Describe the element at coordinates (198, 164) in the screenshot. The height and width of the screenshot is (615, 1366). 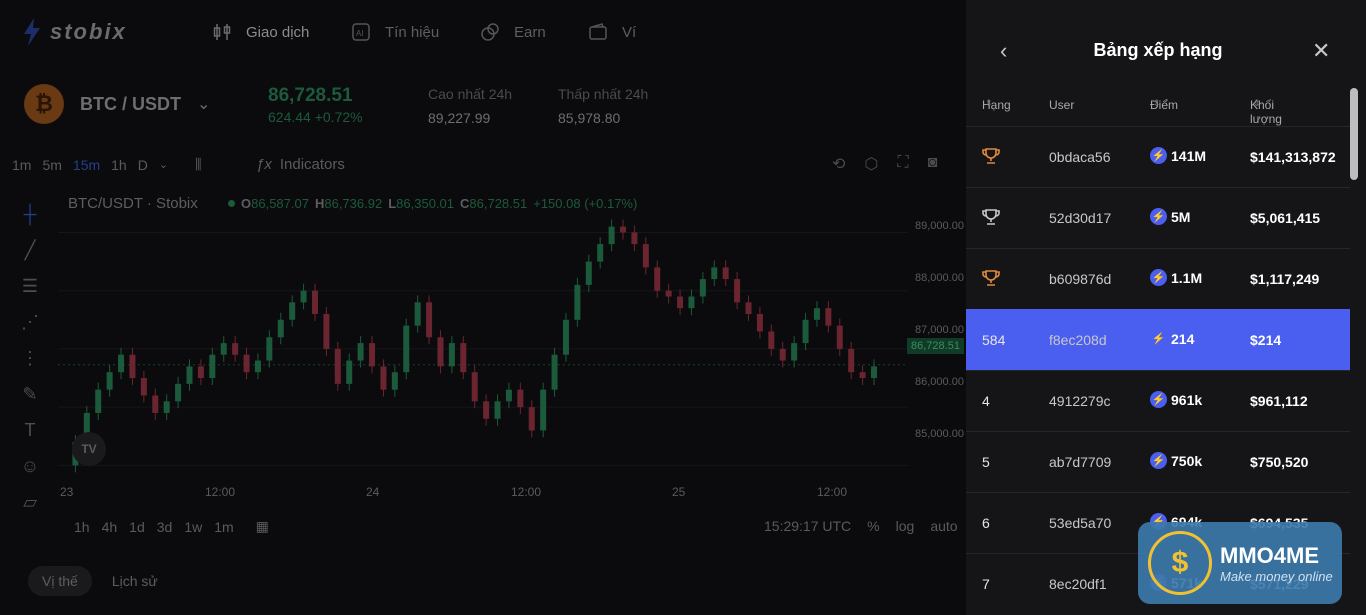
I see `candle-type-icon: ⫼` at that location.